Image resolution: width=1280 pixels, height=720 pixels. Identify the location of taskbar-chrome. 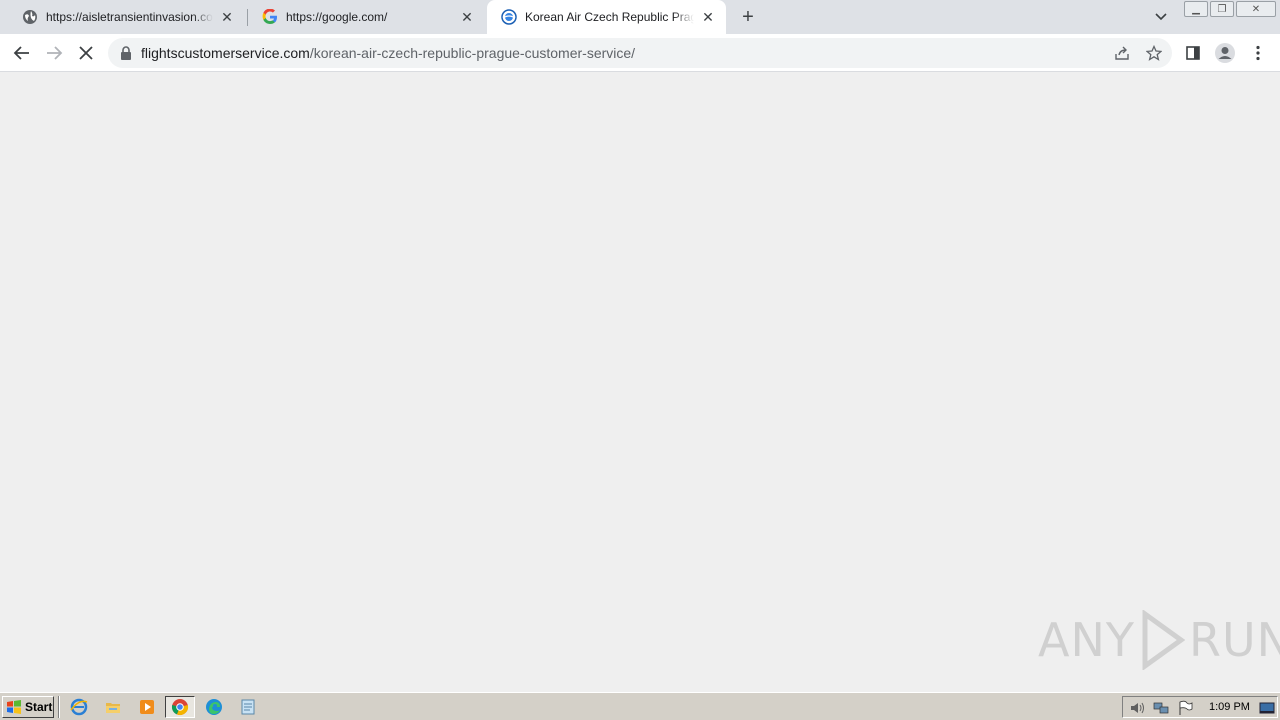
(180, 707).